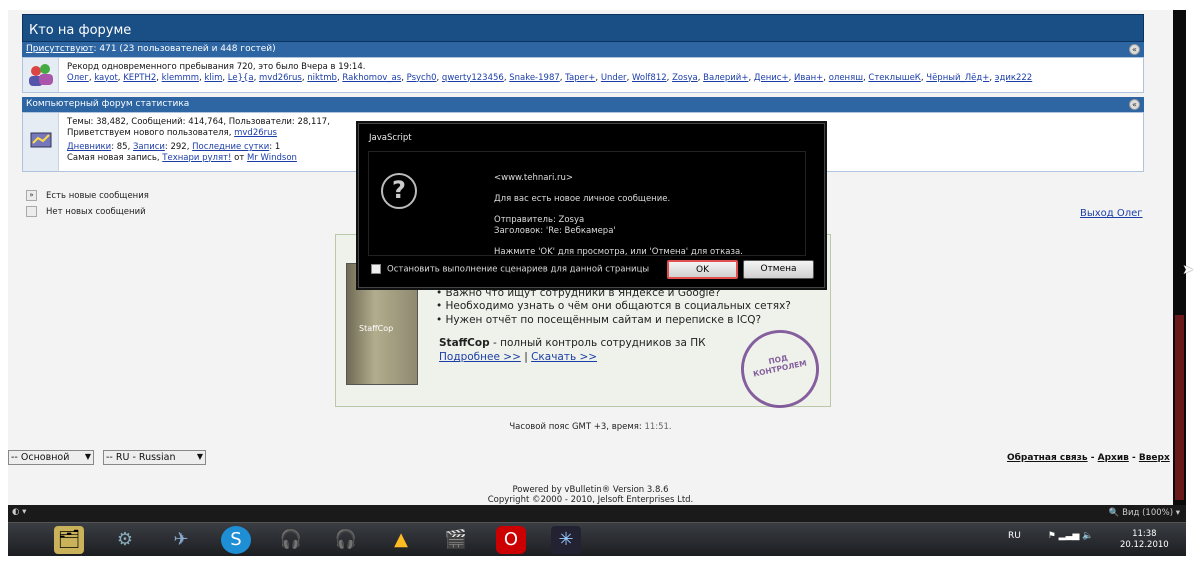 The width and height of the screenshot is (1200, 571). What do you see at coordinates (291, 540) in the screenshot?
I see `headphones-icon: 🎧` at bounding box center [291, 540].